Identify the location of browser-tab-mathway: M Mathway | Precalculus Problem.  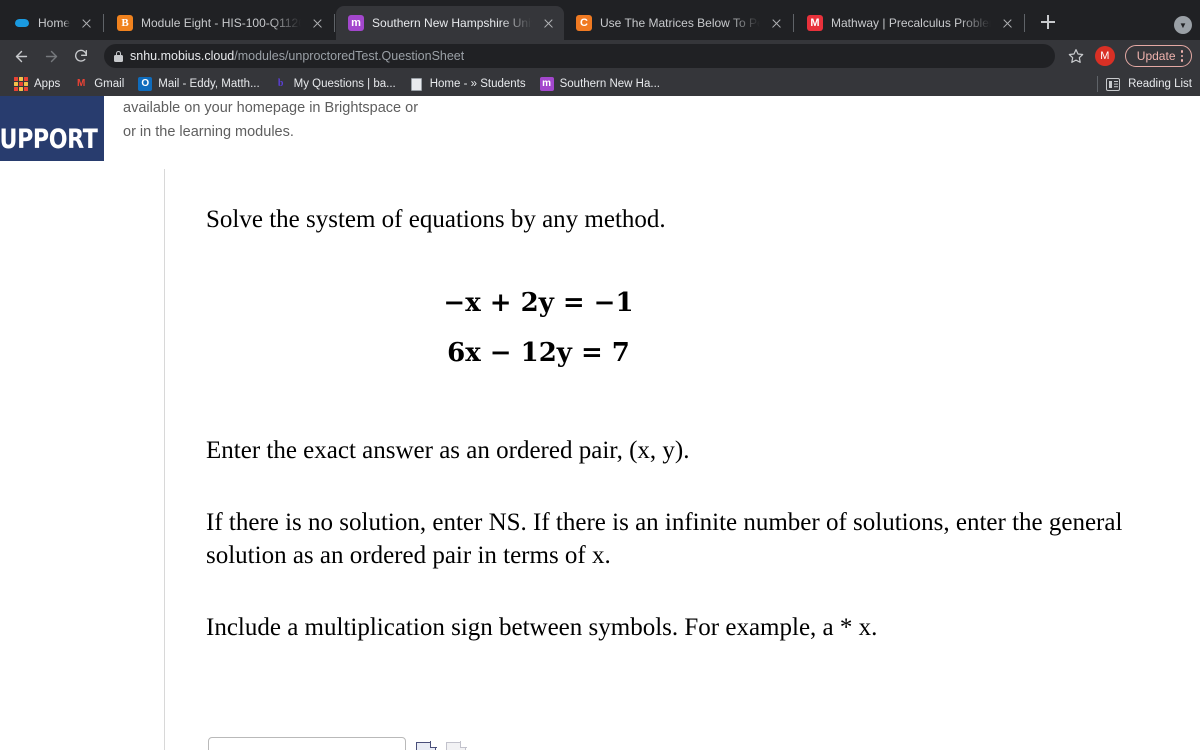
(909, 23).